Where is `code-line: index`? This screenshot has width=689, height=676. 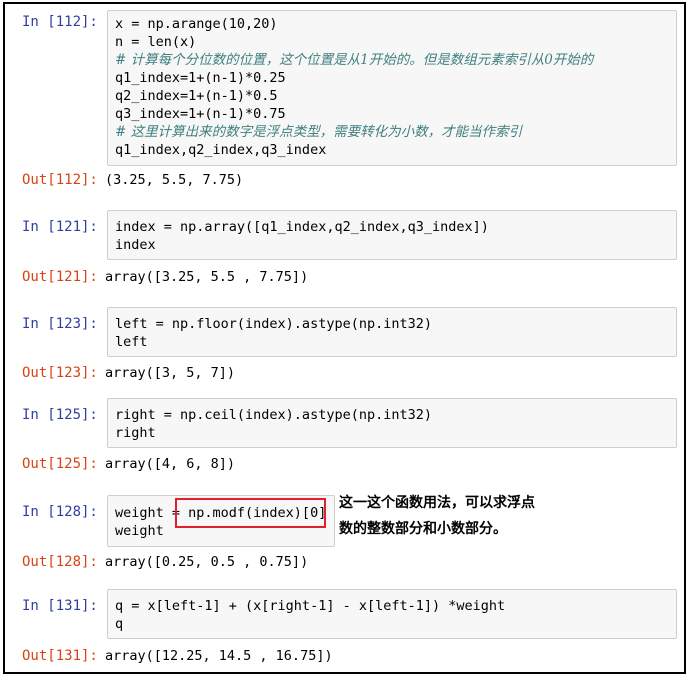
code-line: index is located at coordinates (135, 245).